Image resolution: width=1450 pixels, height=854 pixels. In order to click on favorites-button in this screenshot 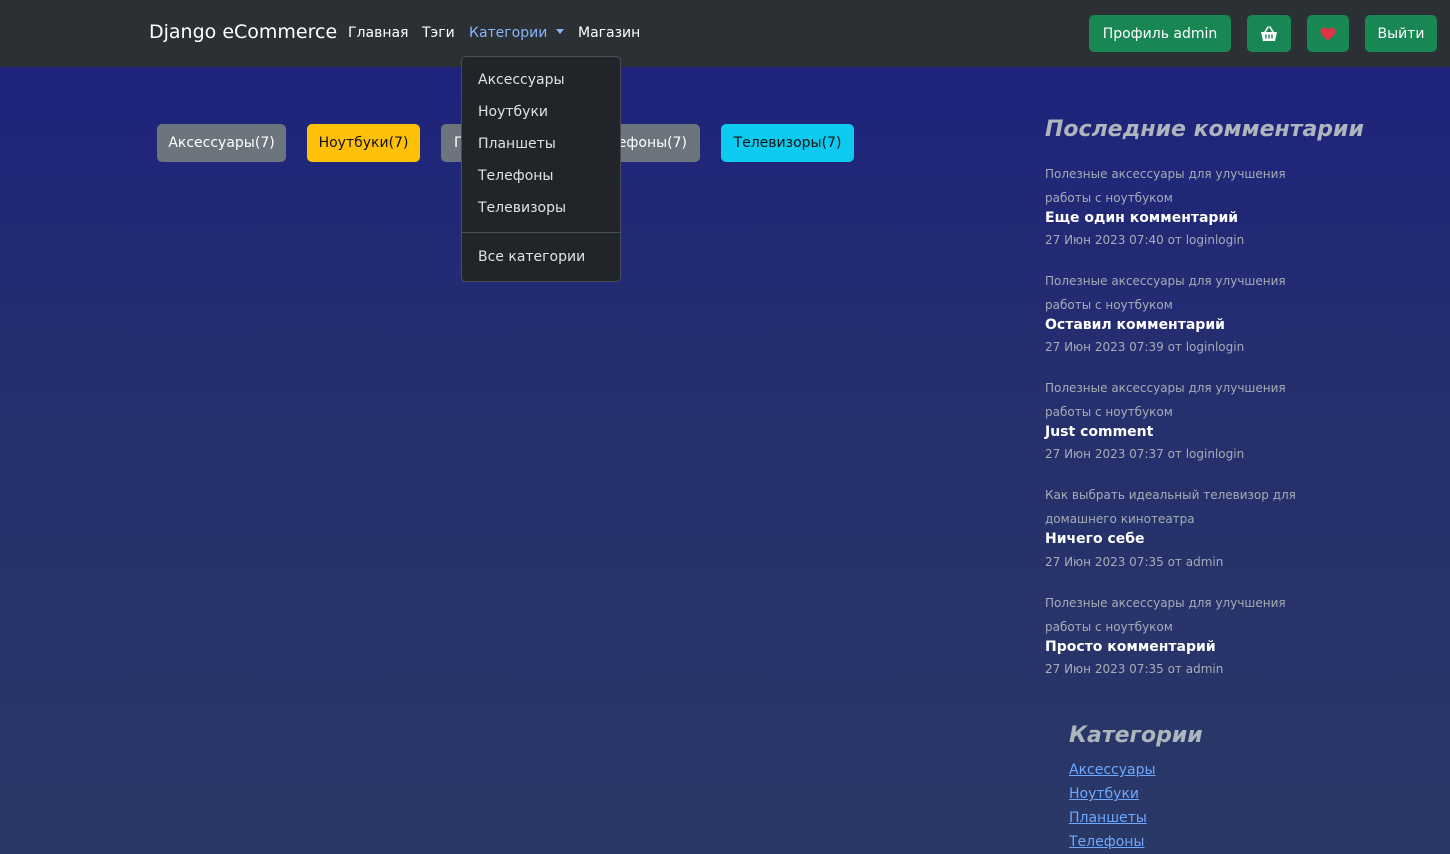, I will do `click(1328, 33)`.